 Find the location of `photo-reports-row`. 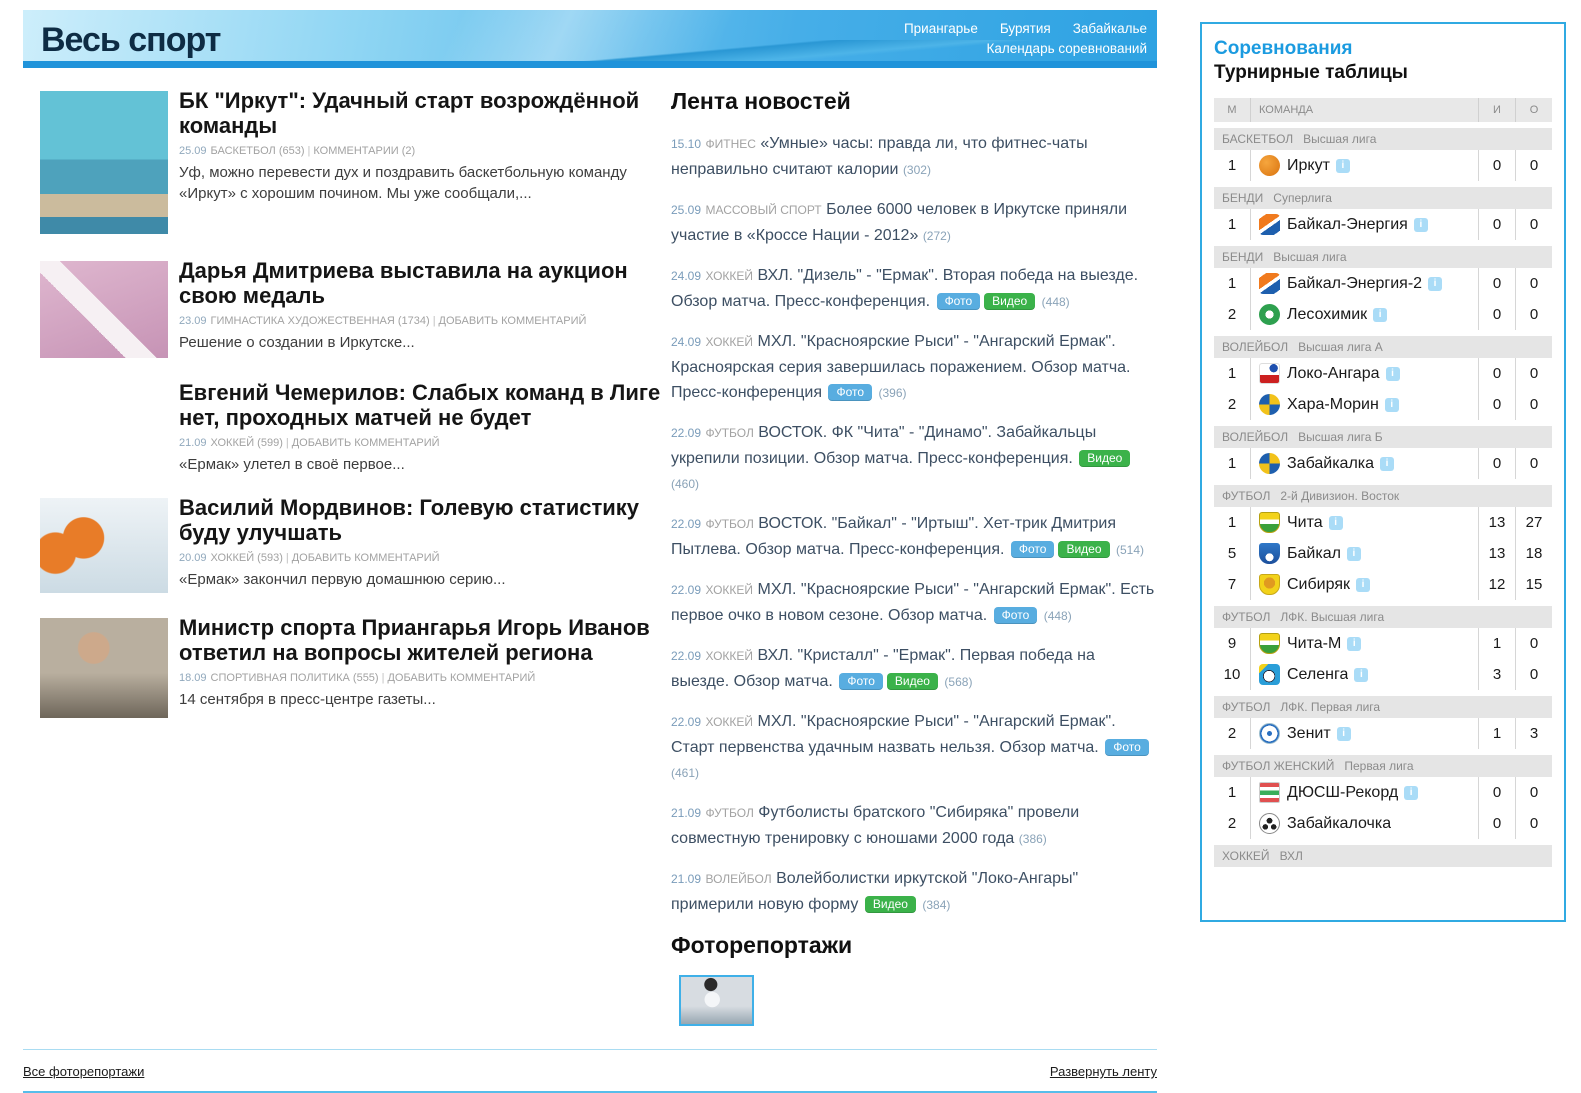

photo-reports-row is located at coordinates (917, 1003).